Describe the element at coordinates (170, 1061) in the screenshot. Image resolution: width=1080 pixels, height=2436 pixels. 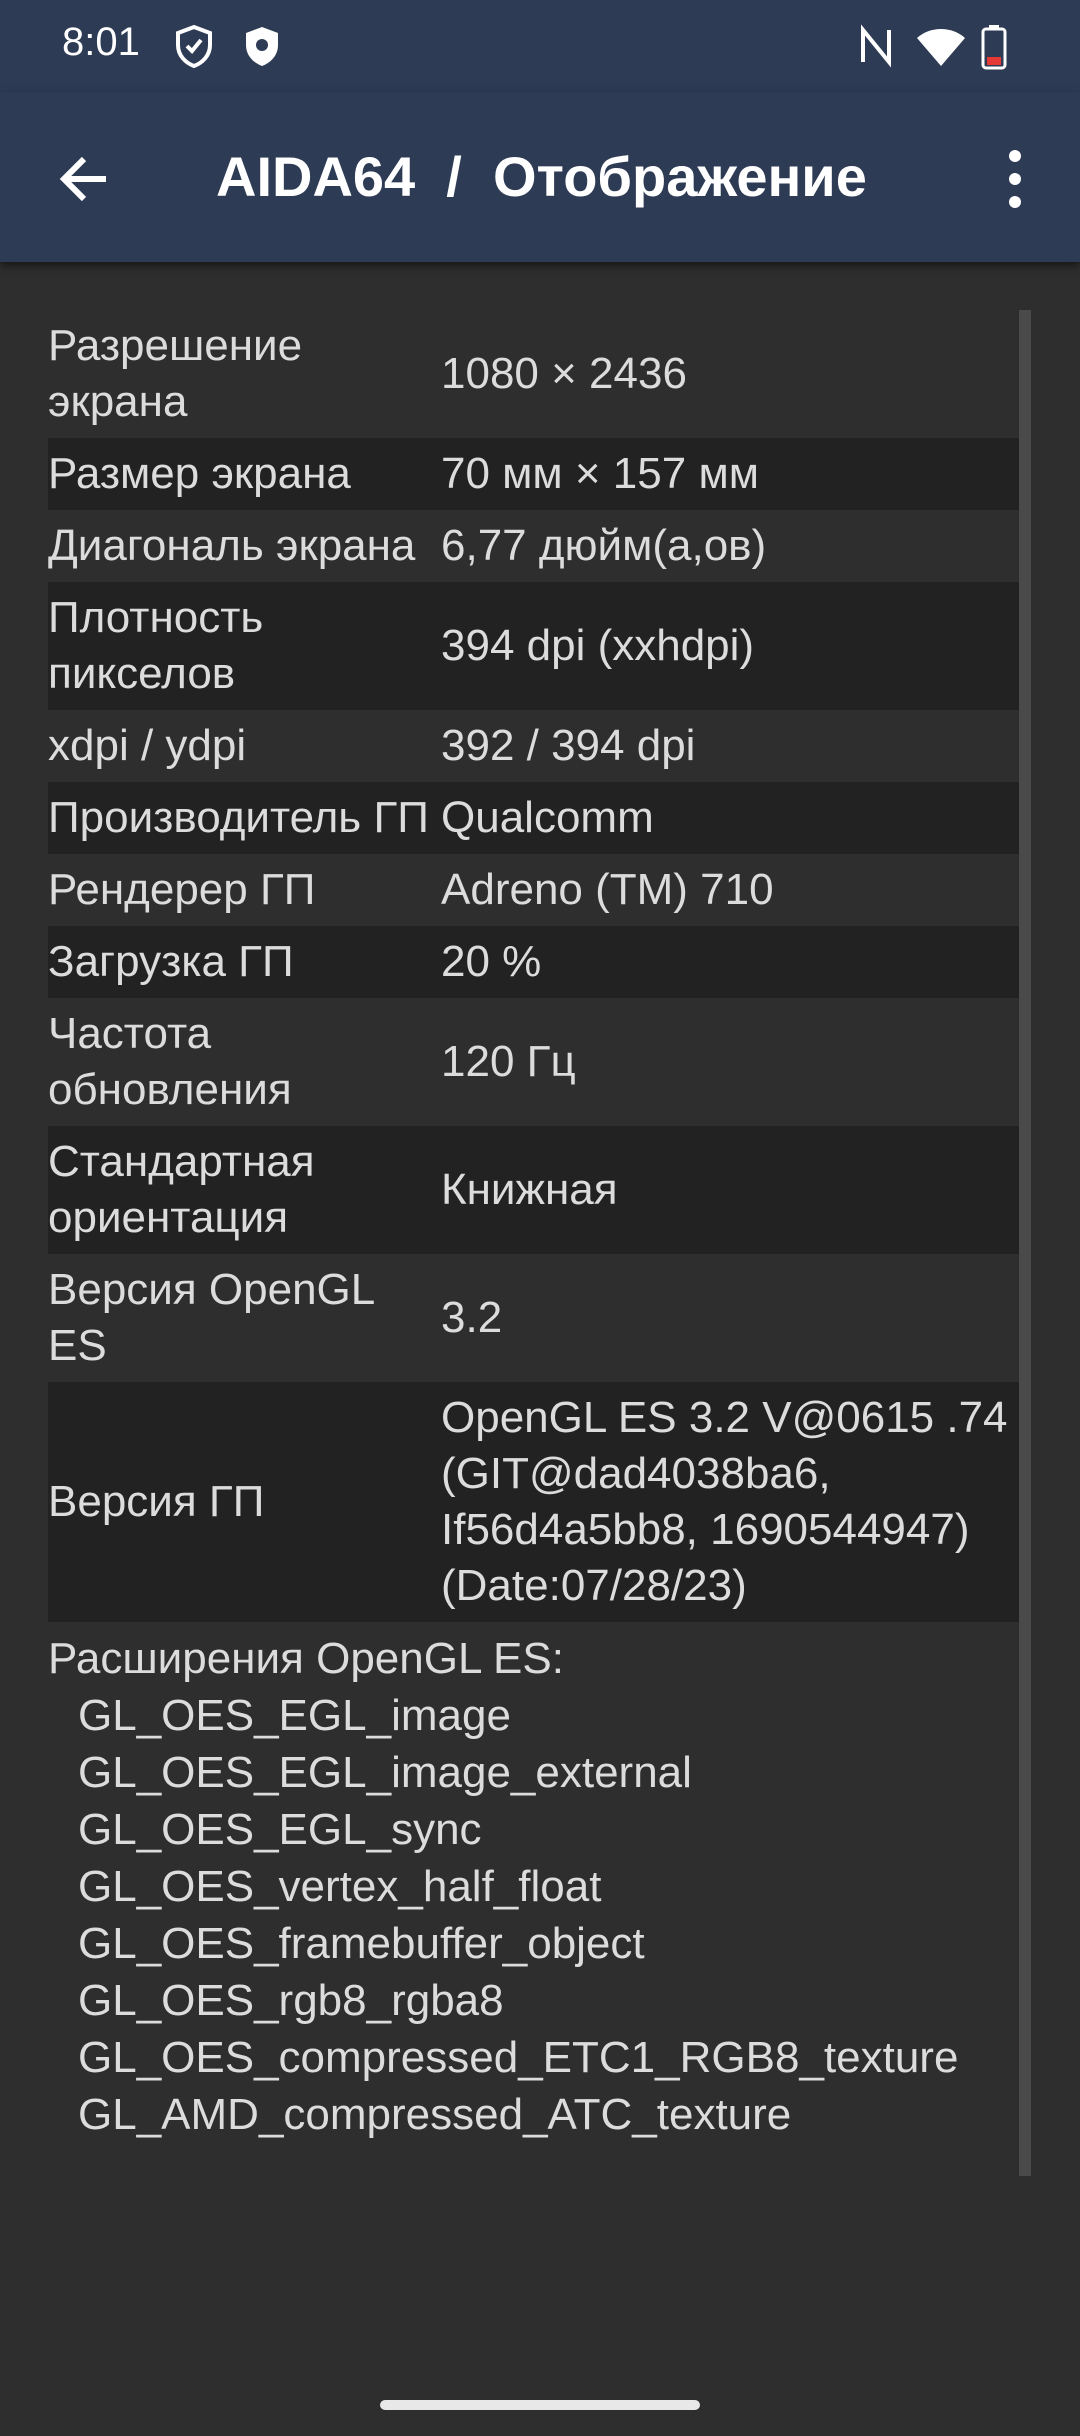
I see `row-label: Частота обновления` at that location.